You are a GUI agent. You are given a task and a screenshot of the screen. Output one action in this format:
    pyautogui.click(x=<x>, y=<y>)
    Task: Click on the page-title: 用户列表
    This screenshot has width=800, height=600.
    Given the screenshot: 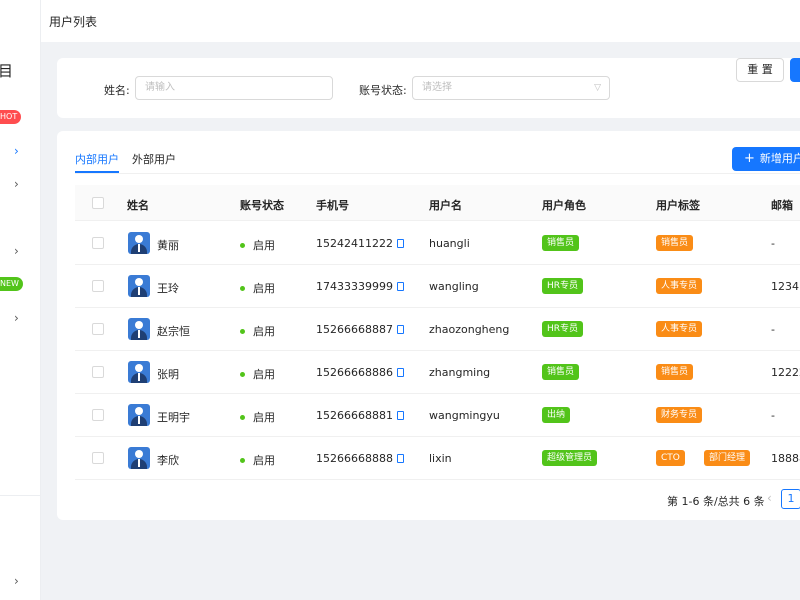 What is the action you would take?
    pyautogui.click(x=73, y=22)
    